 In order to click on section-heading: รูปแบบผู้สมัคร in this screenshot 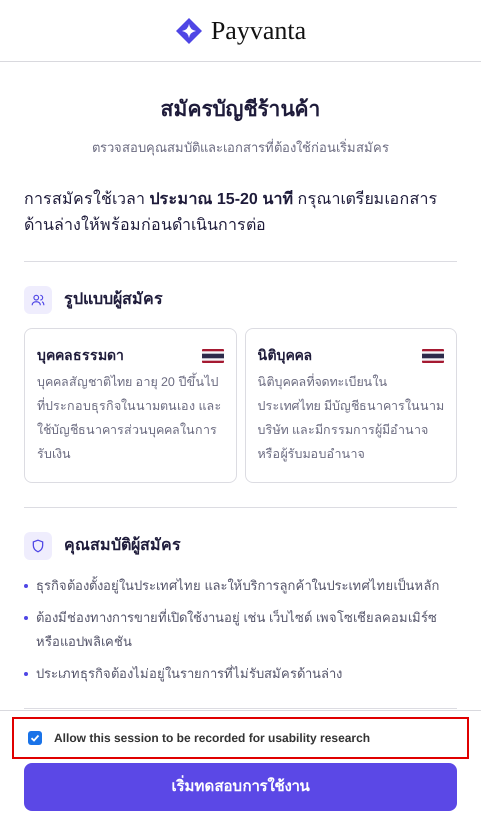, I will do `click(113, 300)`.